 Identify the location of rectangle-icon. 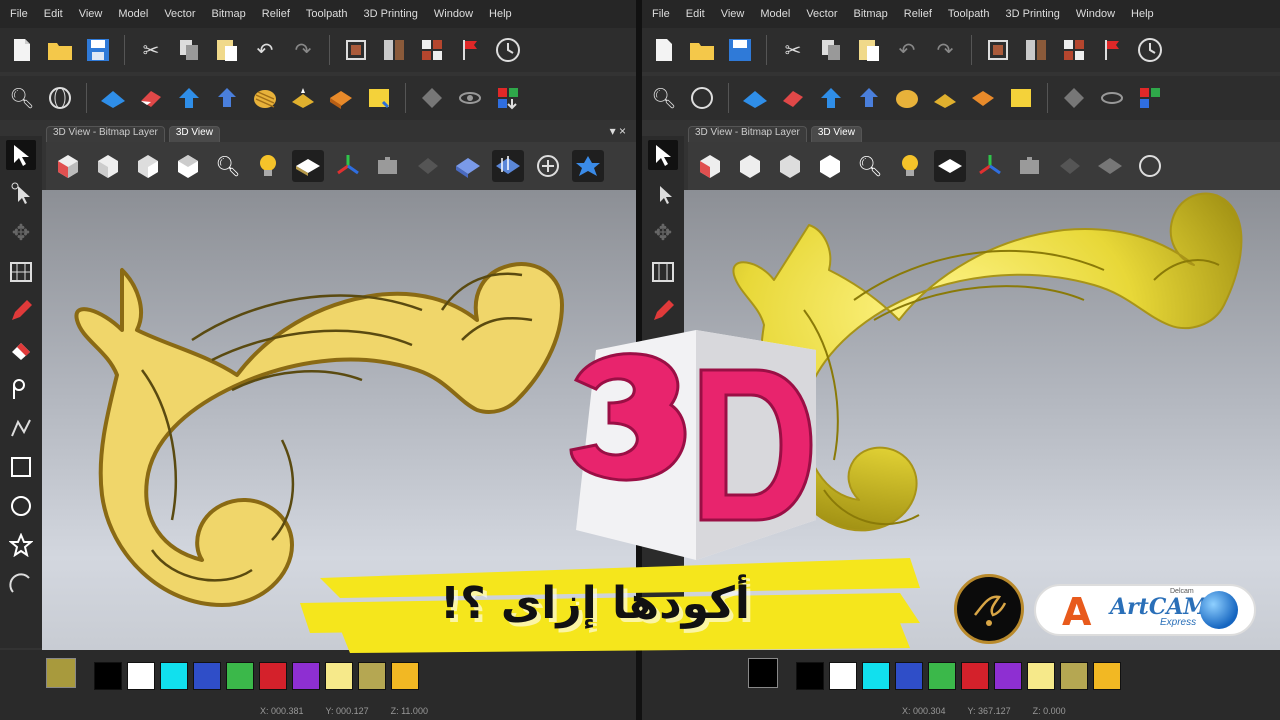
(21, 467).